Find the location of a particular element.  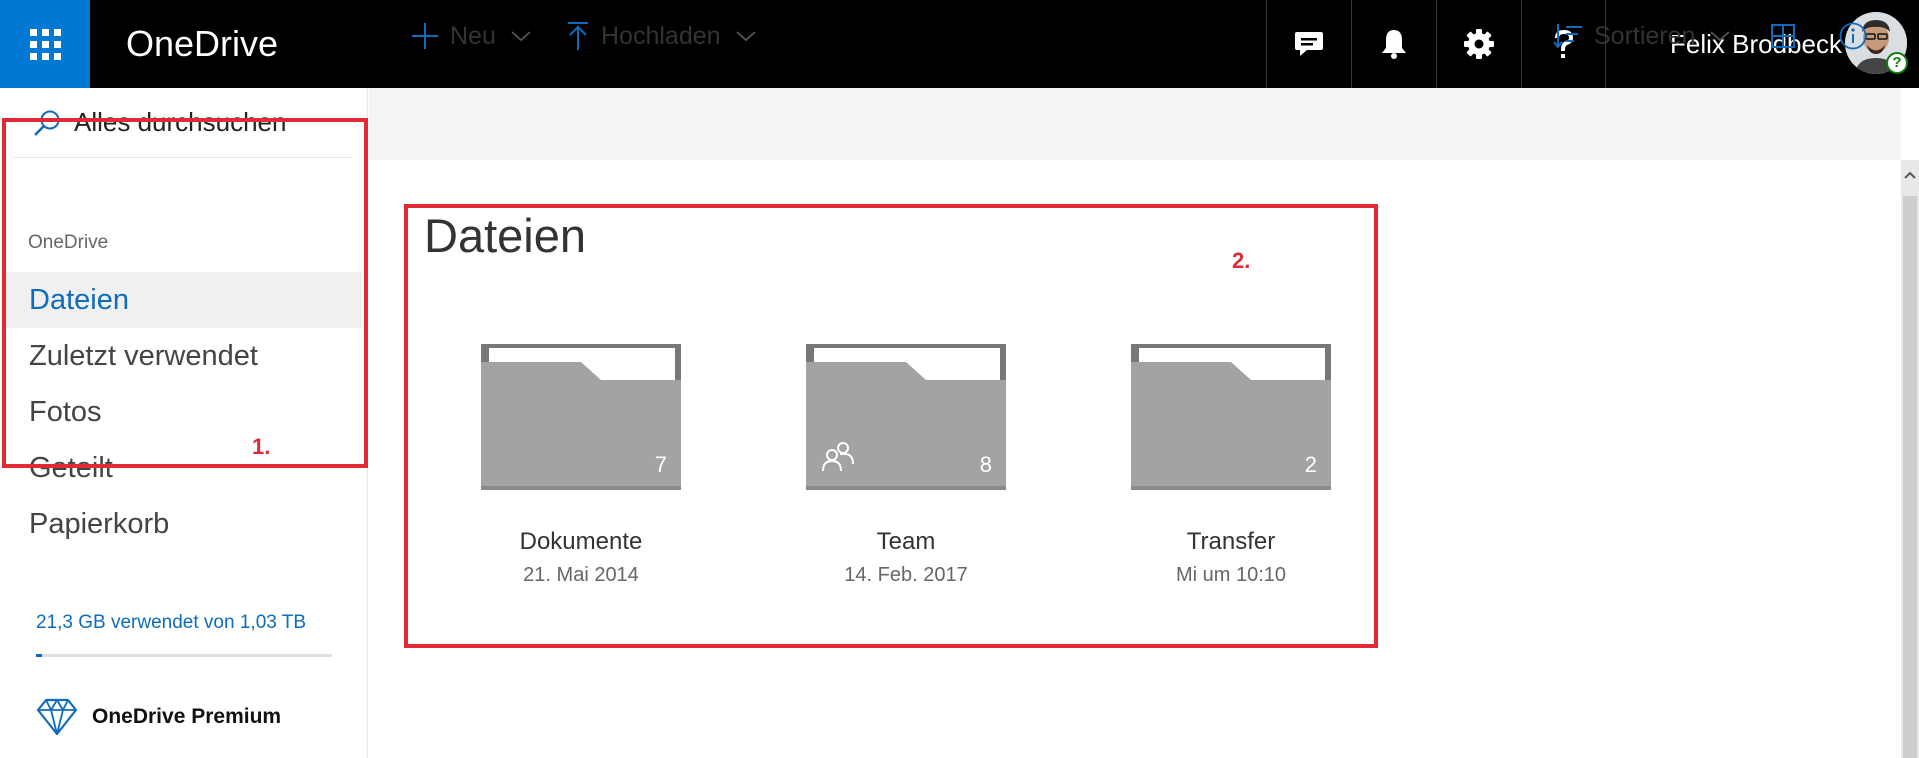

app-launcher-button is located at coordinates (45, 44).